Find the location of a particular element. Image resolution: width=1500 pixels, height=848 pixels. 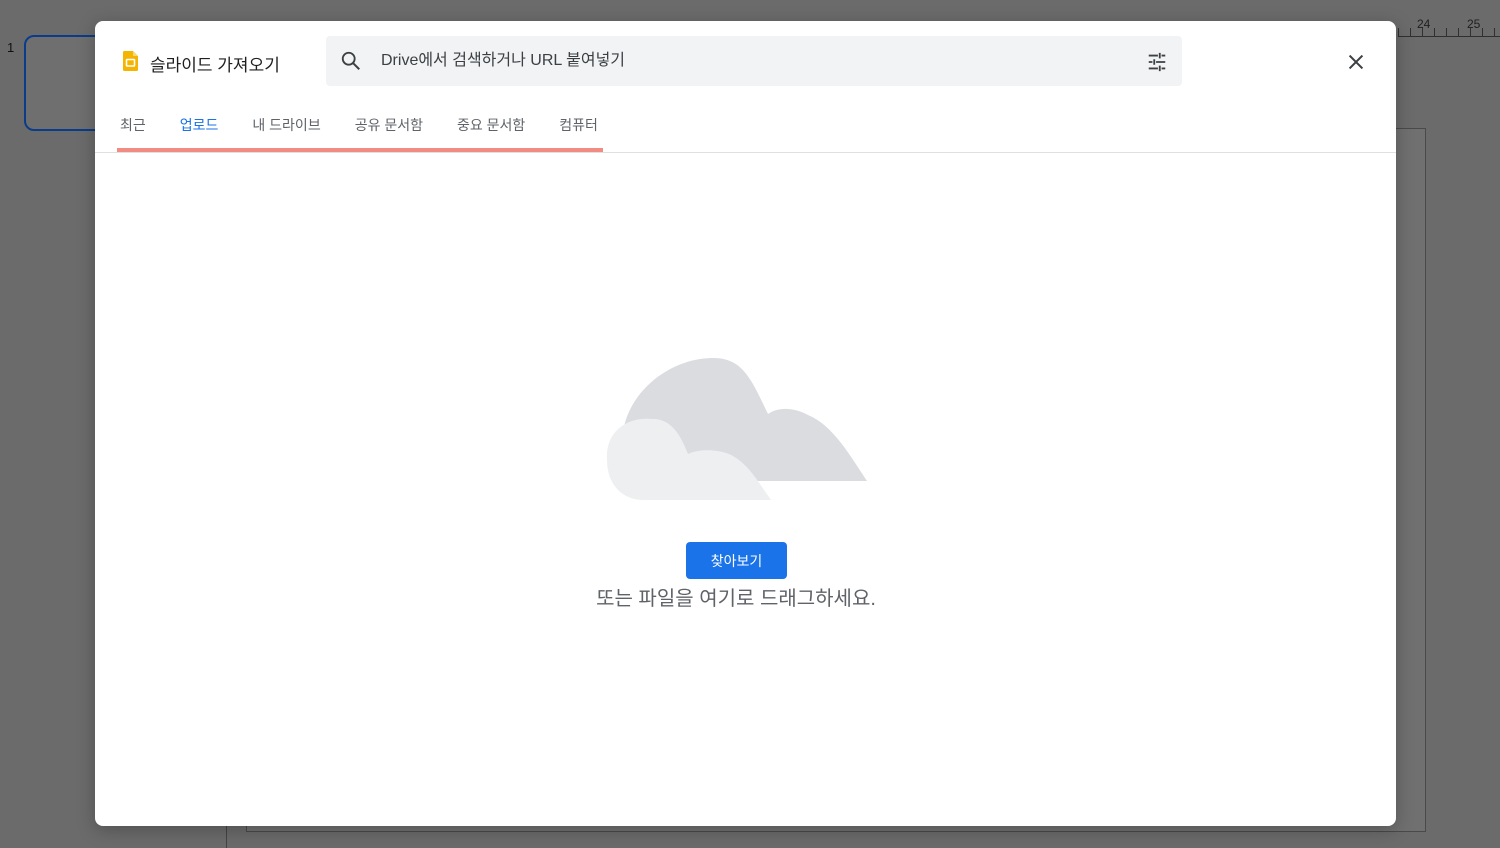

tabs-divider is located at coordinates (745, 152).